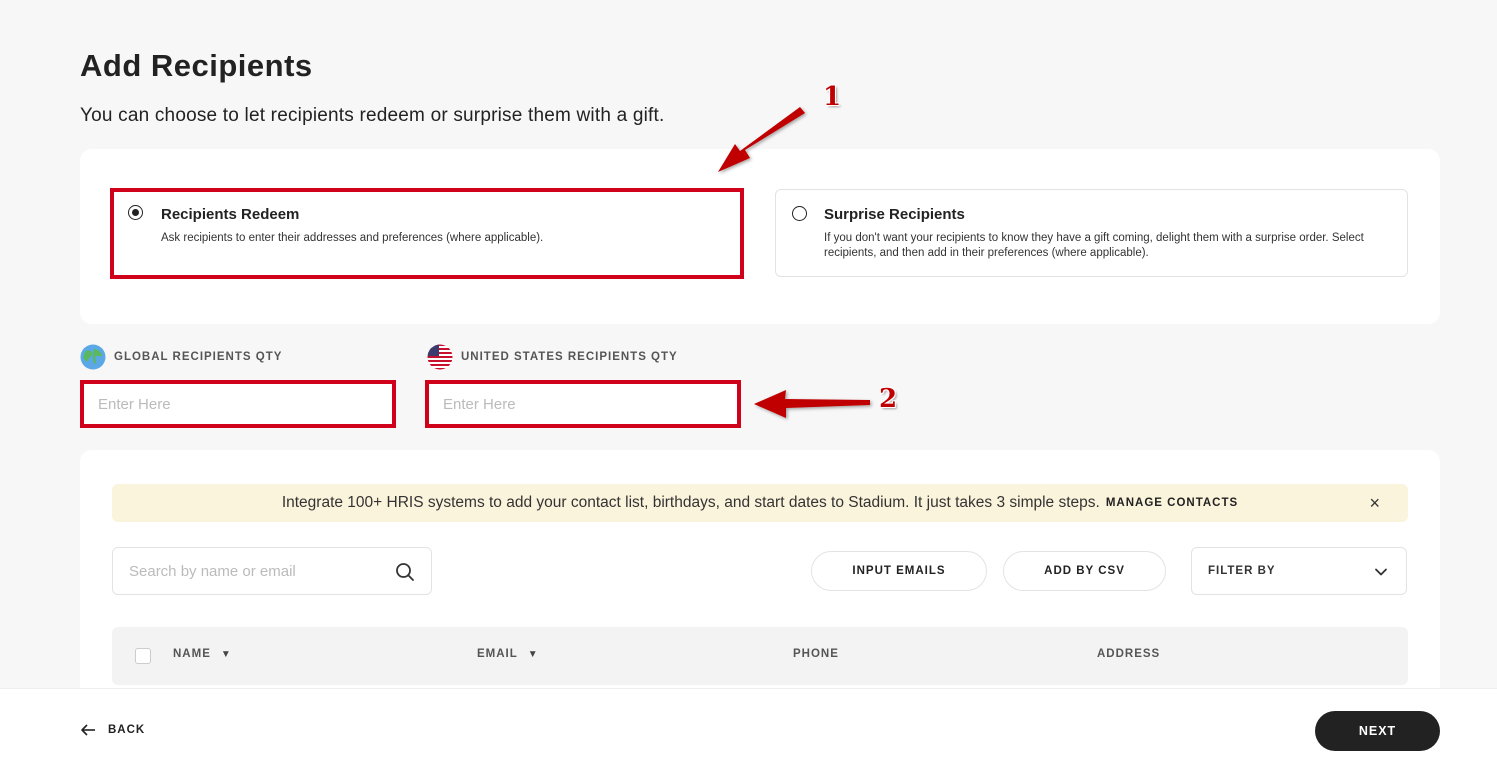  Describe the element at coordinates (799, 213) in the screenshot. I see `radio-surprise-recipients` at that location.